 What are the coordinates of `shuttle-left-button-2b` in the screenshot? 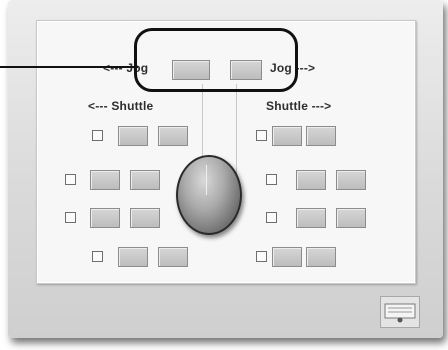 It's located at (145, 180).